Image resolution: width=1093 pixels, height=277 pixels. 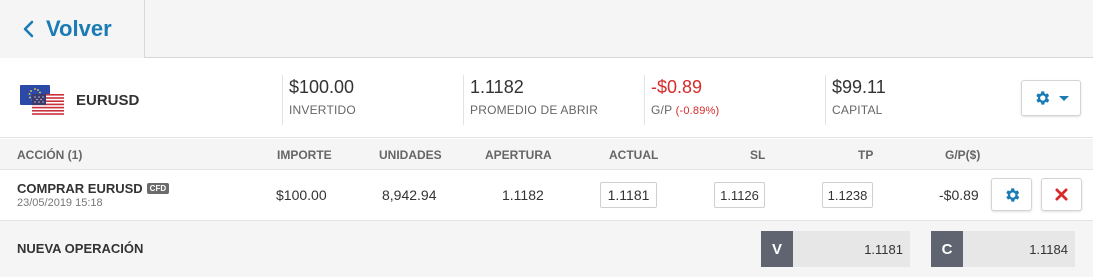 I want to click on equity-value: $99.11, so click(x=859, y=87).